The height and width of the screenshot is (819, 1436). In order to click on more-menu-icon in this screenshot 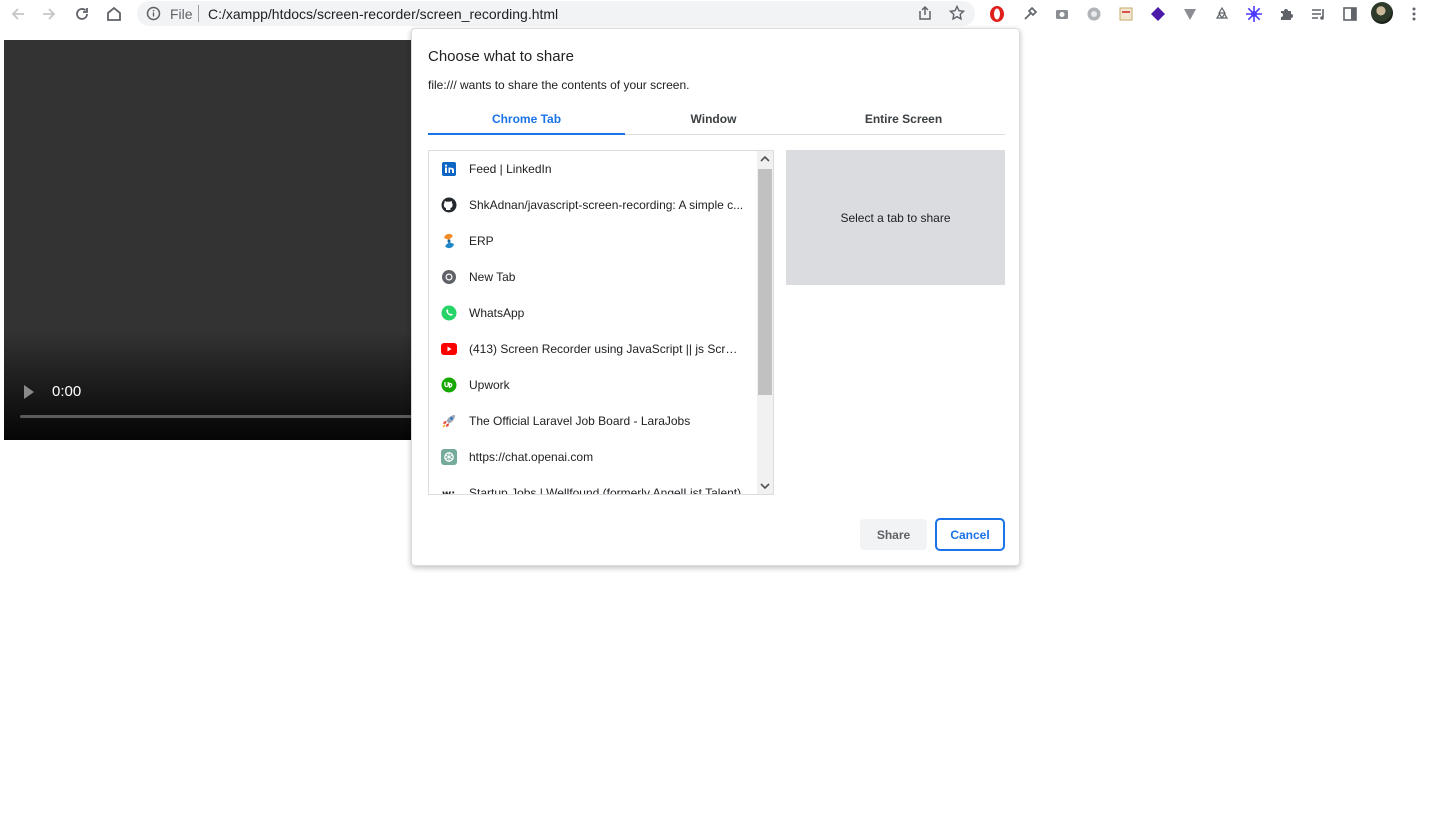, I will do `click(1414, 14)`.